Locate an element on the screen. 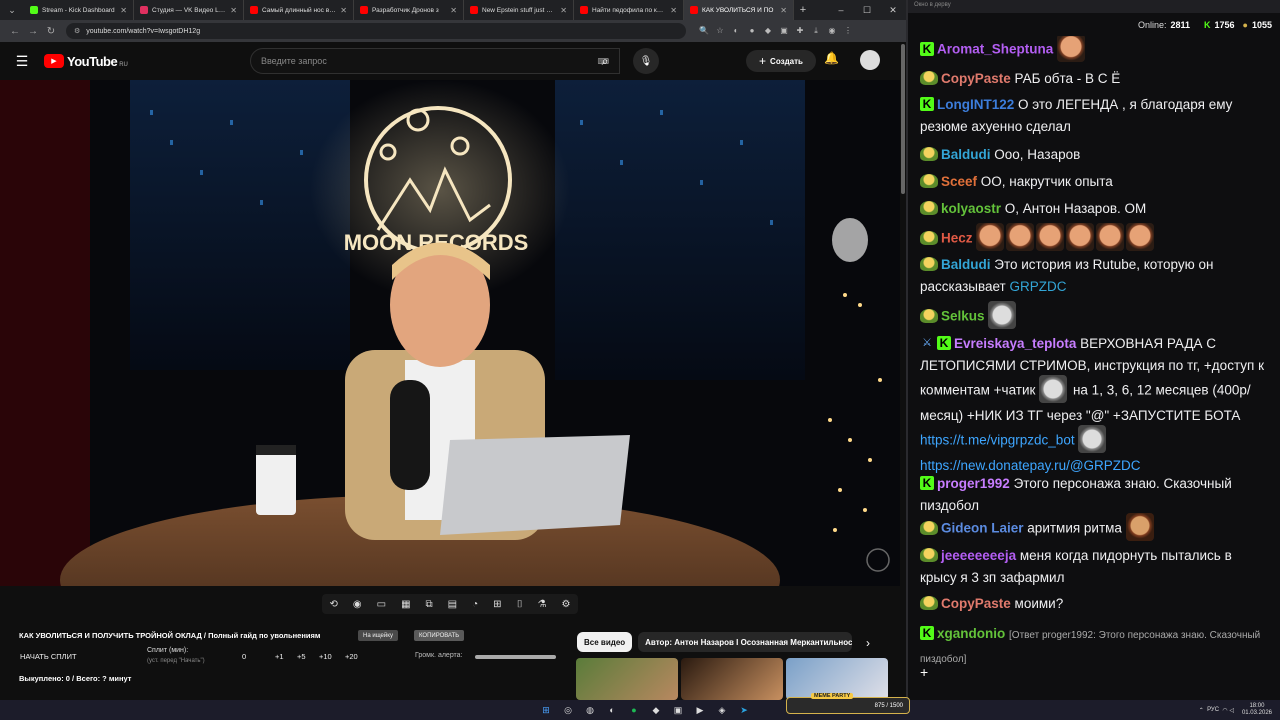 The width and height of the screenshot is (1280, 720). browser-tab: Разработчик Дронов з ✕ is located at coordinates (409, 10).